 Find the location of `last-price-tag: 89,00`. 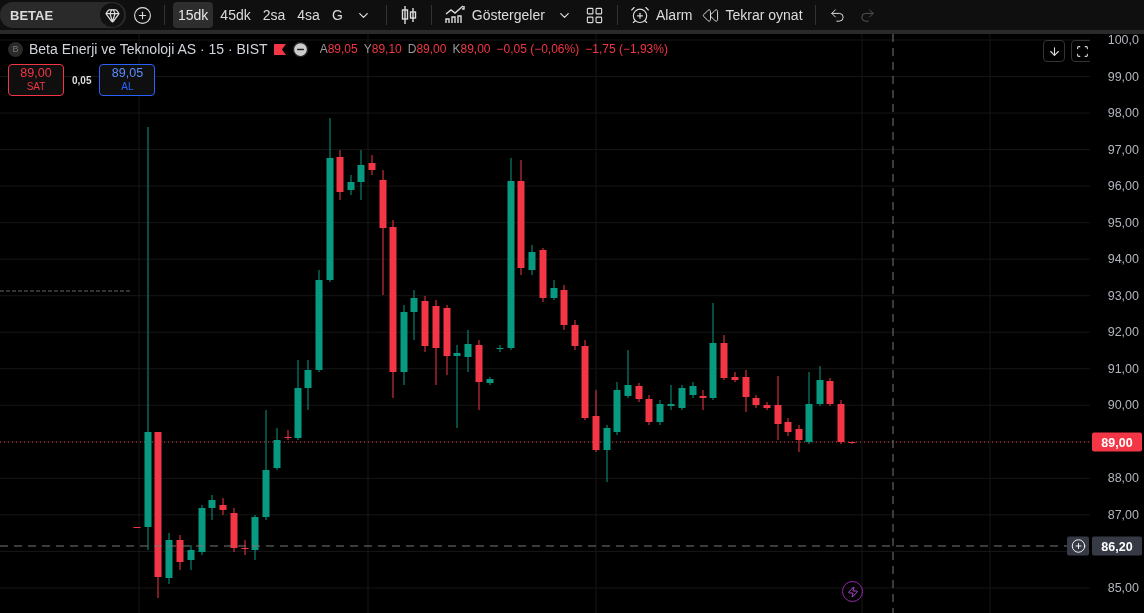

last-price-tag: 89,00 is located at coordinates (1117, 442).